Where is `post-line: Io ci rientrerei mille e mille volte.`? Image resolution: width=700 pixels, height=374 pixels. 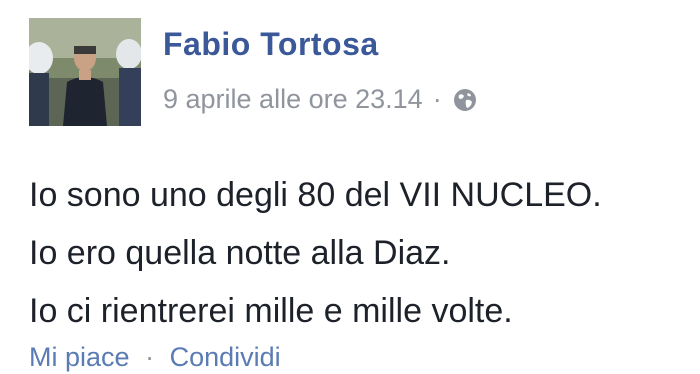
post-line: Io ci rientrerei mille e mille volte. is located at coordinates (271, 311).